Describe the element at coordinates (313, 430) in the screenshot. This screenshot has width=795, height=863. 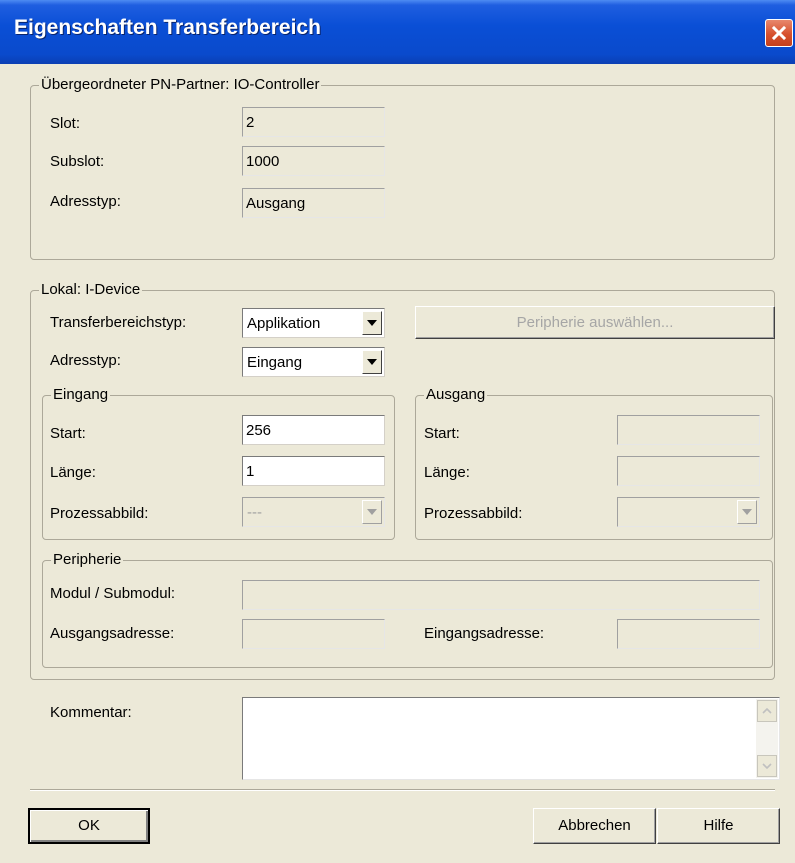
I see `eingang-start-input: 256` at that location.